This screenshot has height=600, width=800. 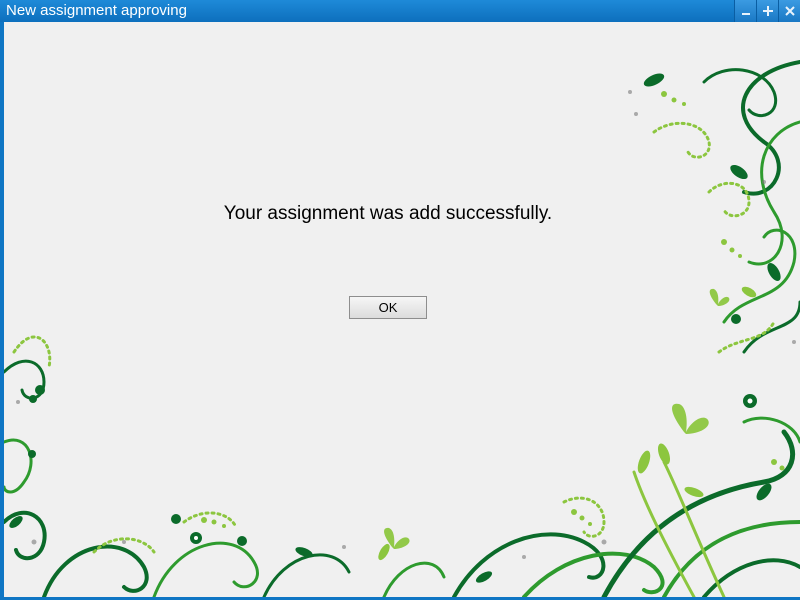 I want to click on success-message: Your assignment was add successfully., so click(x=388, y=213).